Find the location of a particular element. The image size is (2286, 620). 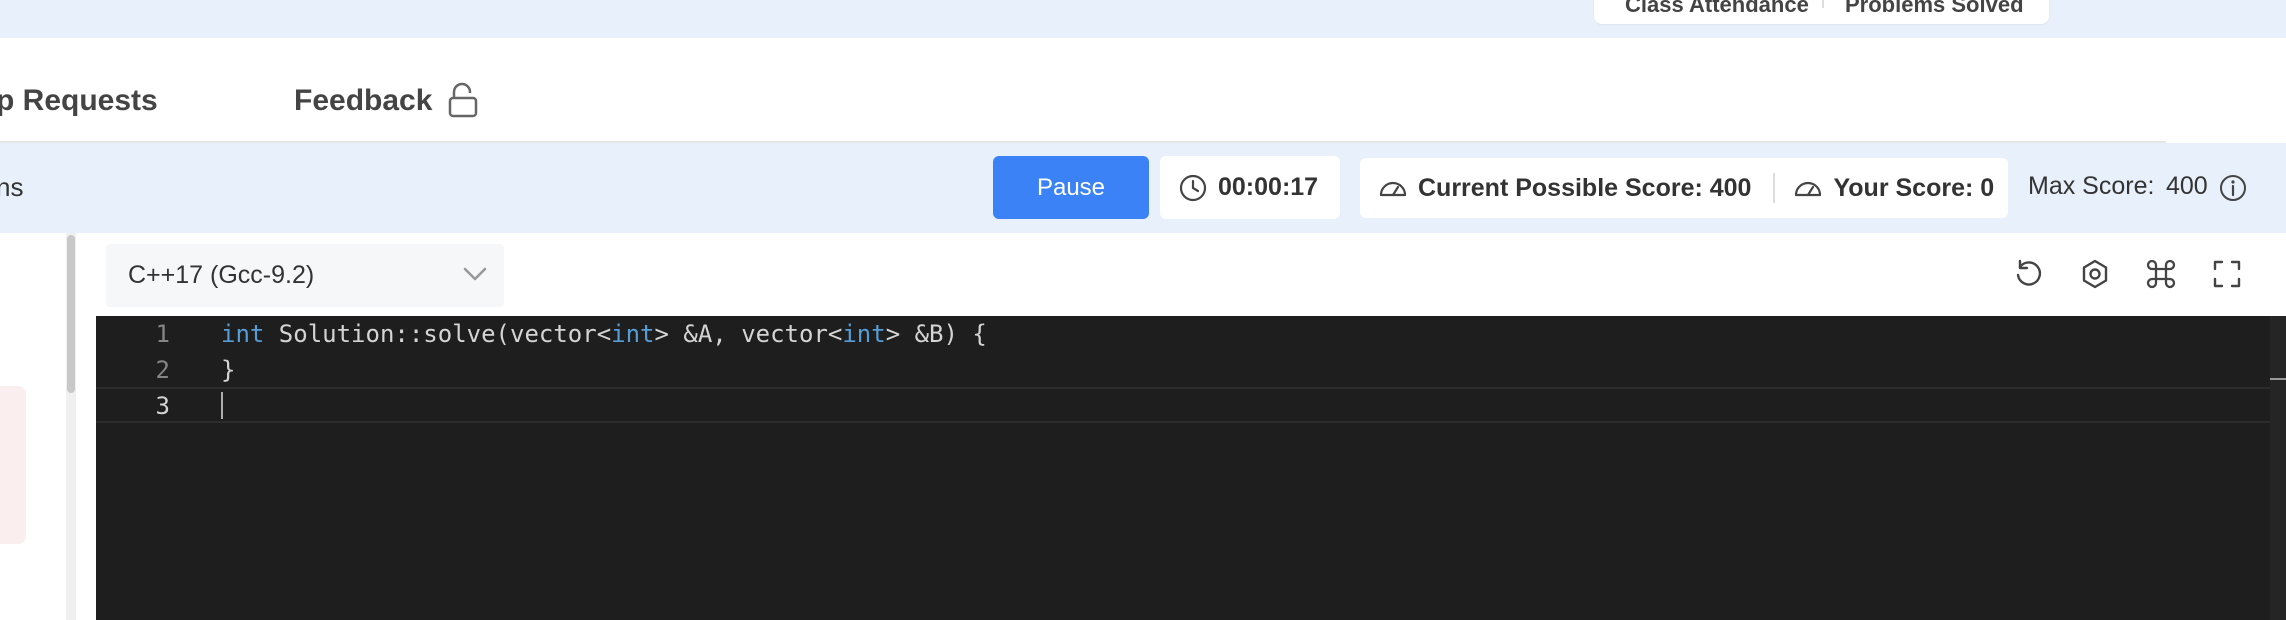

editor-overview-ruler-marker is located at coordinates (2278, 379).